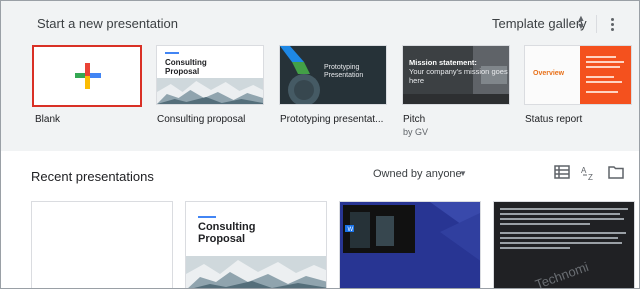  Describe the element at coordinates (201, 119) in the screenshot. I see `template-label: Consulting proposal` at that location.